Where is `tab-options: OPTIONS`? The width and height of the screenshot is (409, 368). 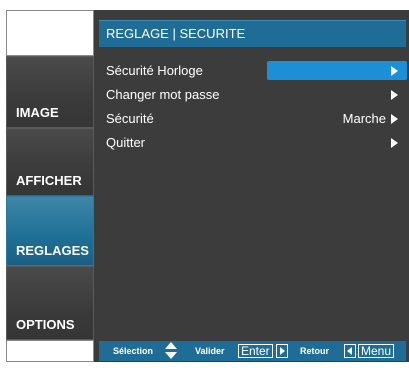 tab-options: OPTIONS is located at coordinates (50, 303).